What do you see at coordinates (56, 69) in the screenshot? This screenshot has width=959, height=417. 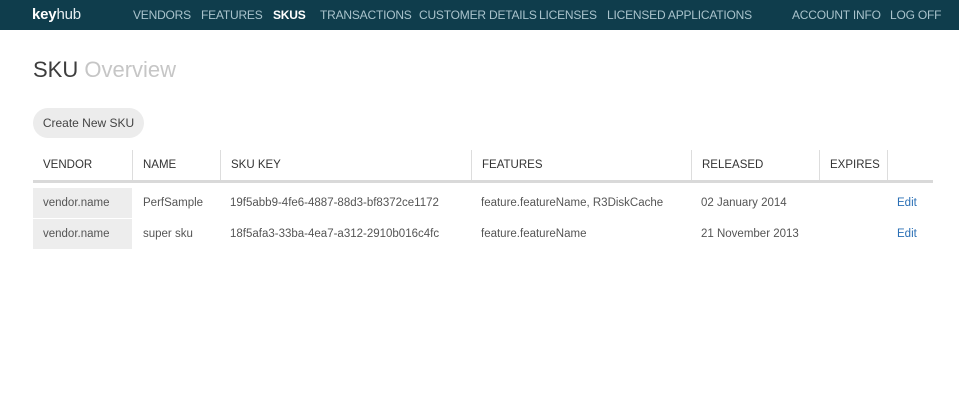 I see `page-title-main: SKU` at bounding box center [56, 69].